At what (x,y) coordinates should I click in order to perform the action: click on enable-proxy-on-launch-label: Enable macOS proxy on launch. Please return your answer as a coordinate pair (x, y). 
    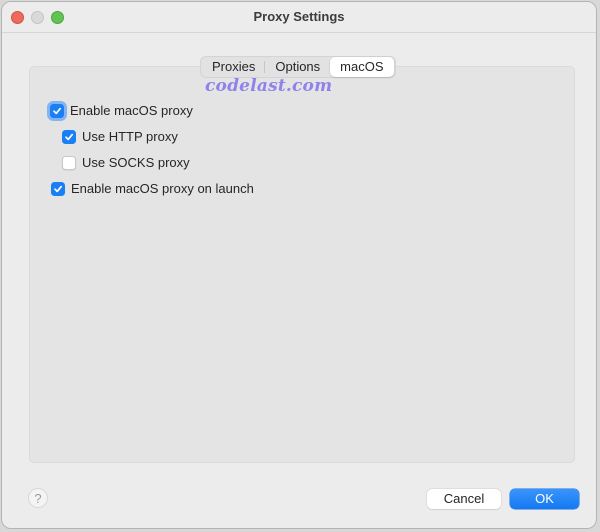
    Looking at the image, I should click on (162, 188).